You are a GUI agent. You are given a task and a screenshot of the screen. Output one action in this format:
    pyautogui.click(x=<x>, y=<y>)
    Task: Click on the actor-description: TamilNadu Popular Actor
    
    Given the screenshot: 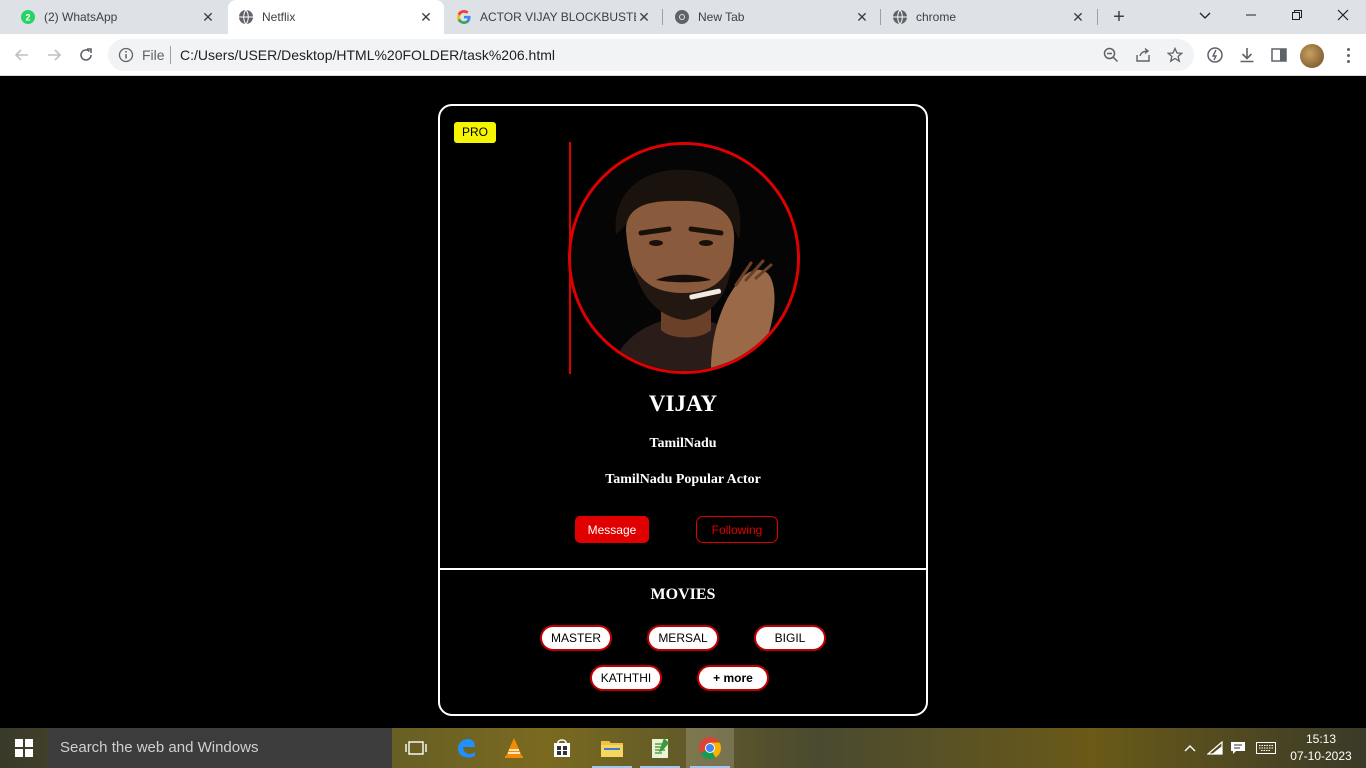 What is the action you would take?
    pyautogui.click(x=683, y=479)
    